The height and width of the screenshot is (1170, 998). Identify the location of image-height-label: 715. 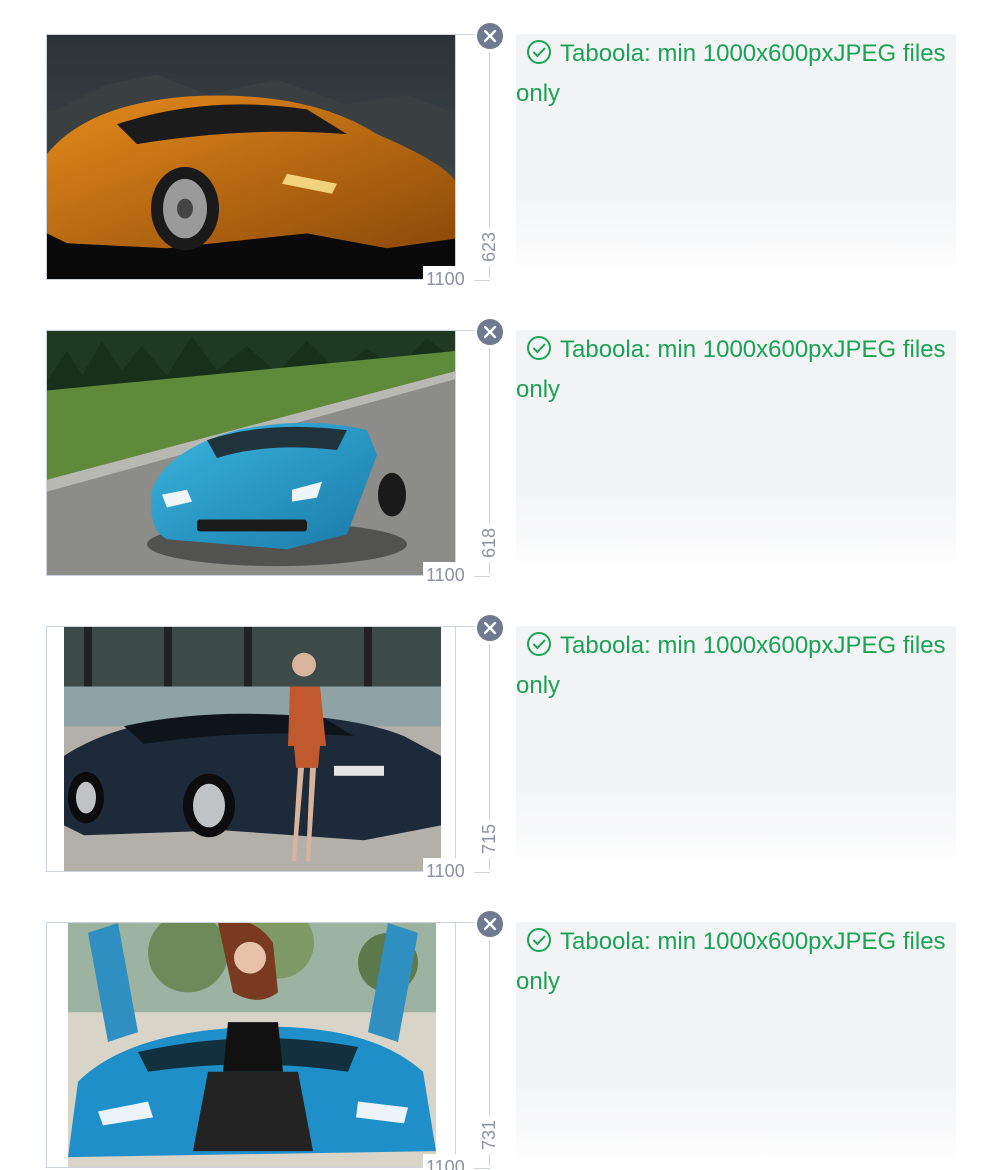
(489, 839).